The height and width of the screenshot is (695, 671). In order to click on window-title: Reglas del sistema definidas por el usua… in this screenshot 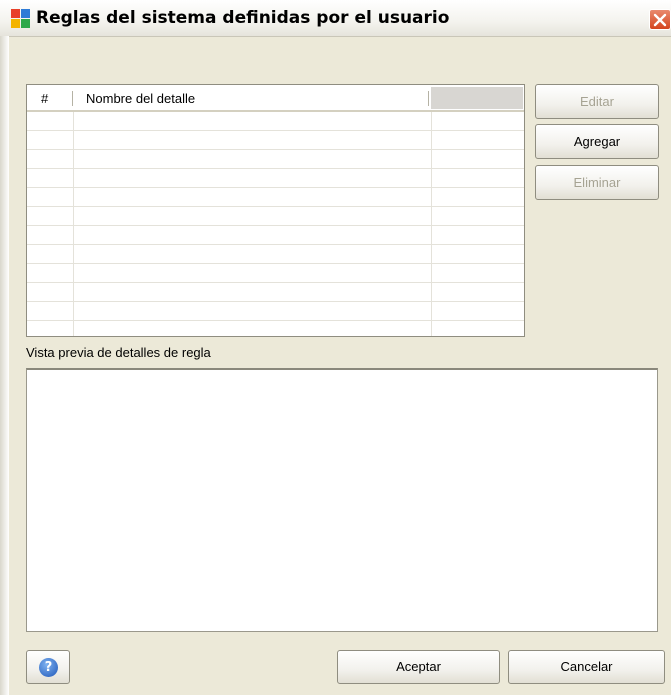, I will do `click(243, 18)`.